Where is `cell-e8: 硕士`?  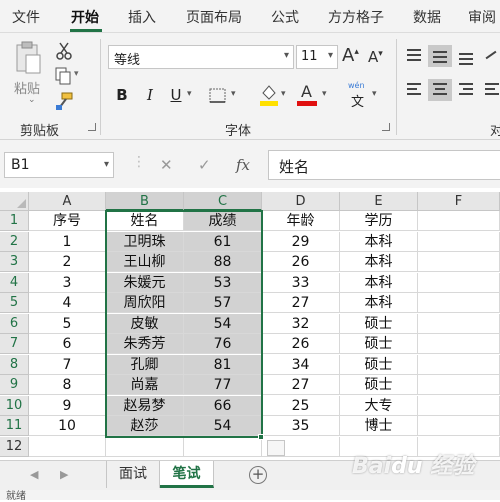 cell-e8: 硕士 is located at coordinates (379, 364).